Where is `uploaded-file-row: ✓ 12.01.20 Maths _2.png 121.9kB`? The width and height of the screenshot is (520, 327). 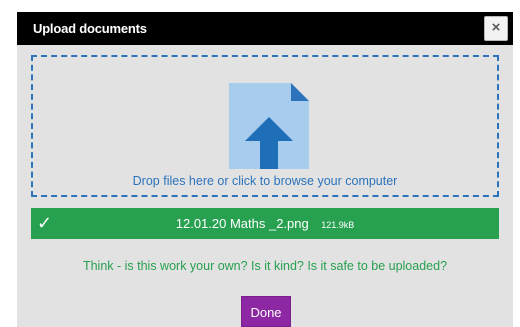
uploaded-file-row: ✓ 12.01.20 Maths _2.png 121.9kB is located at coordinates (265, 223).